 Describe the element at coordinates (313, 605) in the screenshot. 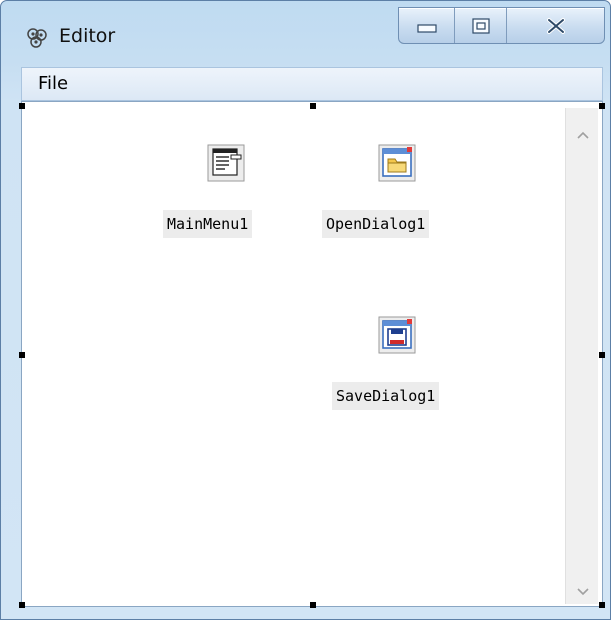

I see `selection-handle-bottom-center` at that location.